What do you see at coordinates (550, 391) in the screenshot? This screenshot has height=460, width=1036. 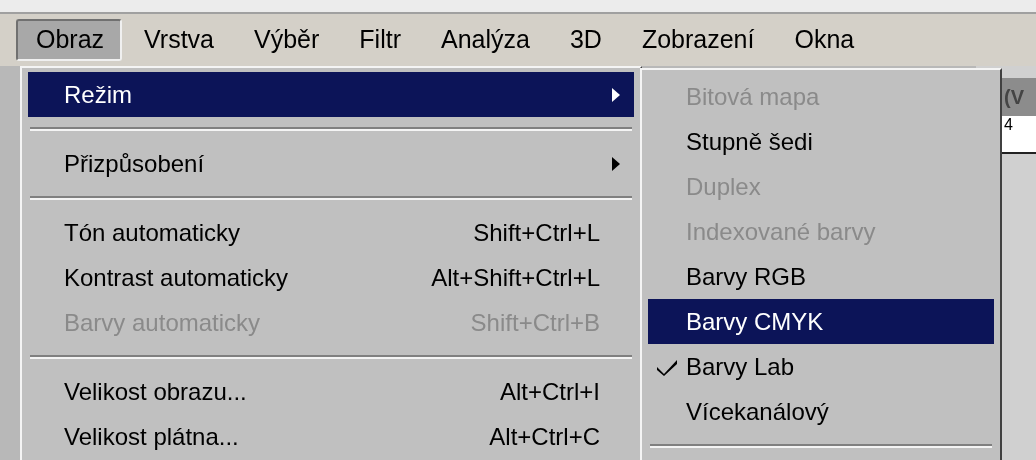 I see `shortcut-label: Alt+Ctrl+I` at bounding box center [550, 391].